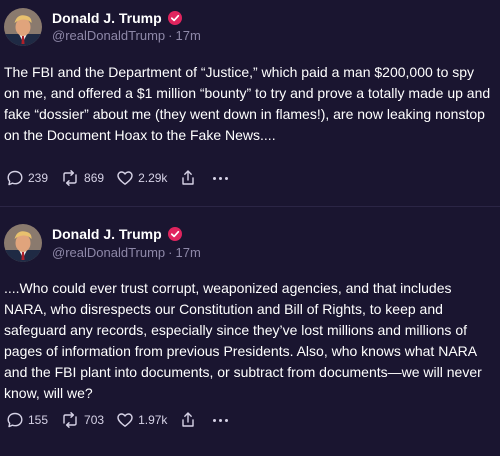 This screenshot has height=456, width=500. I want to click on post-actions: 155 703 1.97k, so click(117, 420).